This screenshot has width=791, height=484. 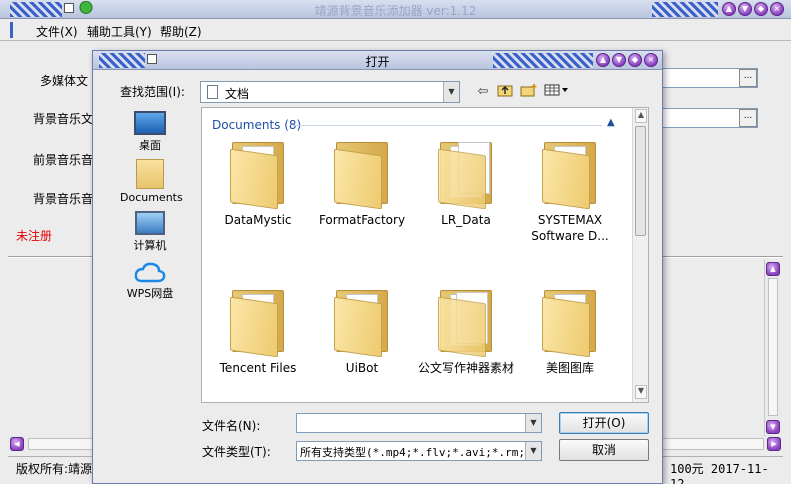 I want to click on folder-label: FormatFactory, so click(x=362, y=220).